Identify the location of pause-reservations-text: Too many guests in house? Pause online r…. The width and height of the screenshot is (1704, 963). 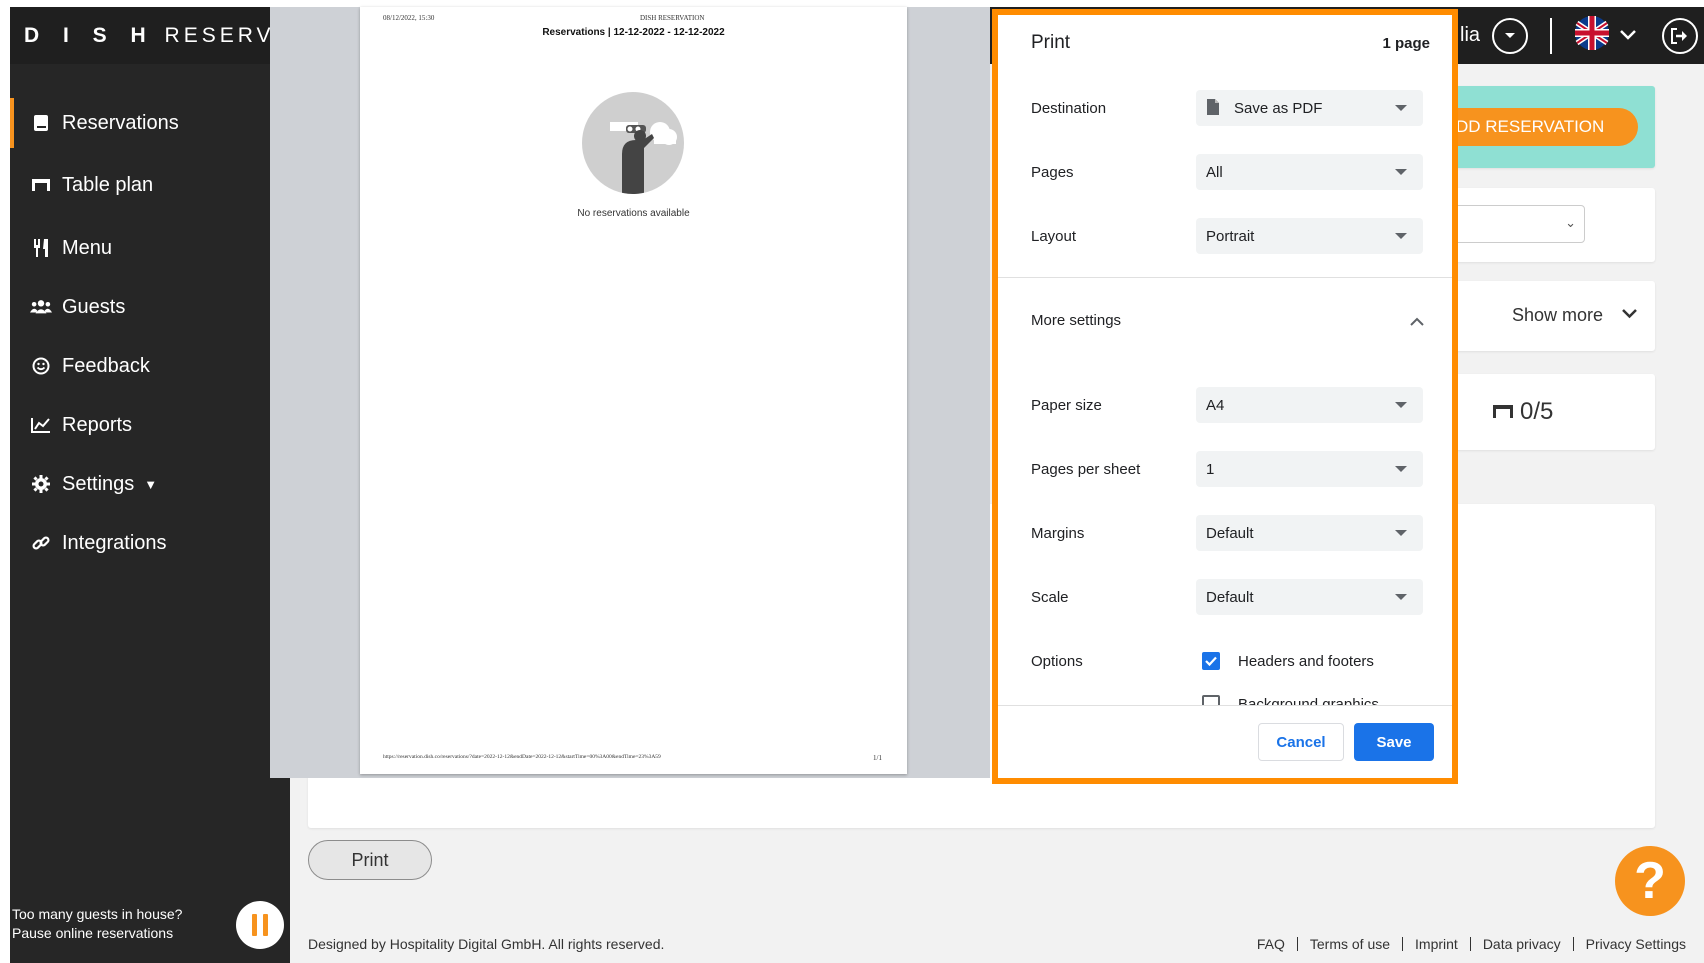
(97, 923).